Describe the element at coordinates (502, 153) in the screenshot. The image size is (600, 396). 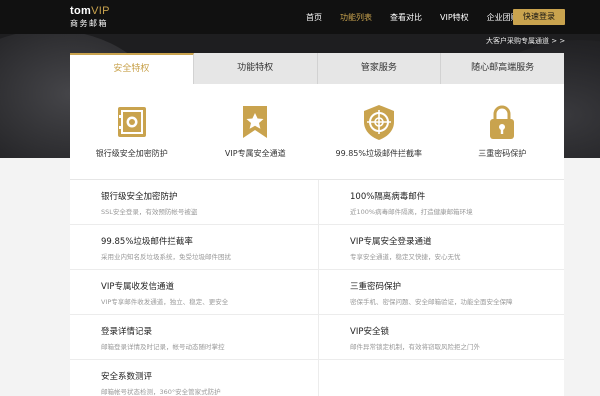
I see `feature-label: 三重密码保护` at that location.